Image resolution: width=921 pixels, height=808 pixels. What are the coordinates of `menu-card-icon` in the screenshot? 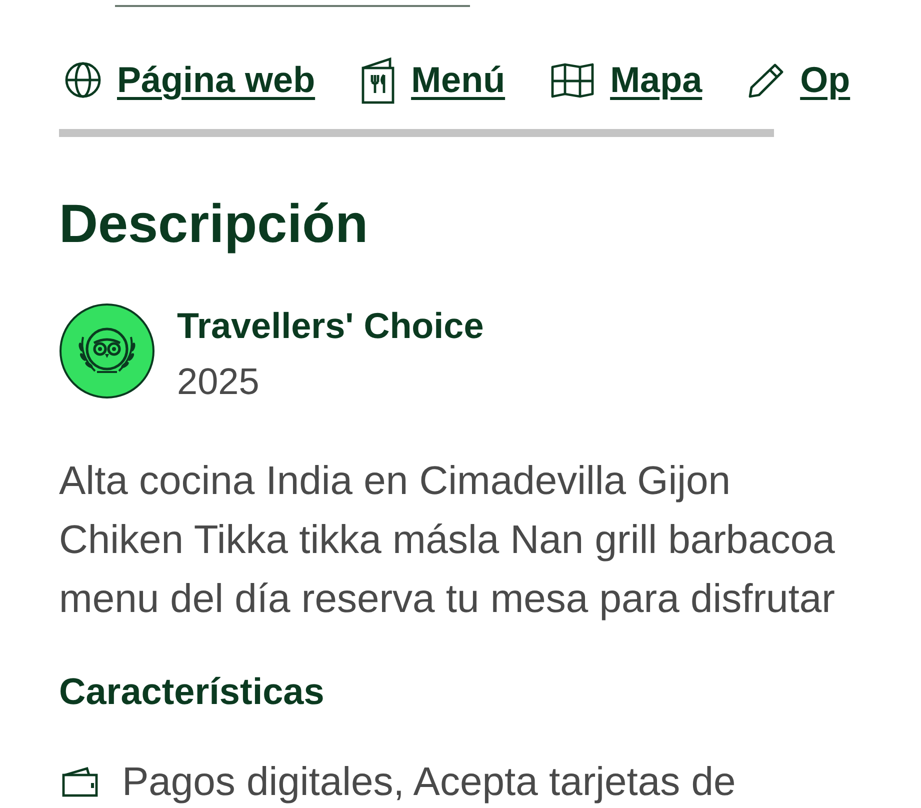 It's located at (378, 80).